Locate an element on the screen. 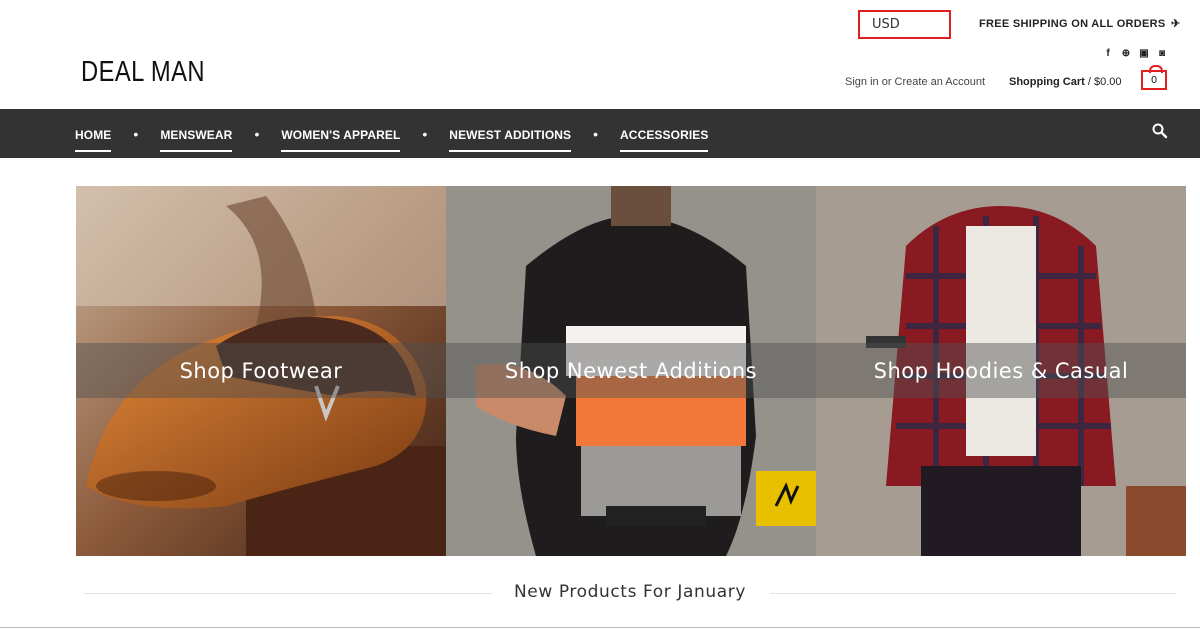 The height and width of the screenshot is (630, 1200). tile-label-band: Shop Footwear is located at coordinates (261, 370).